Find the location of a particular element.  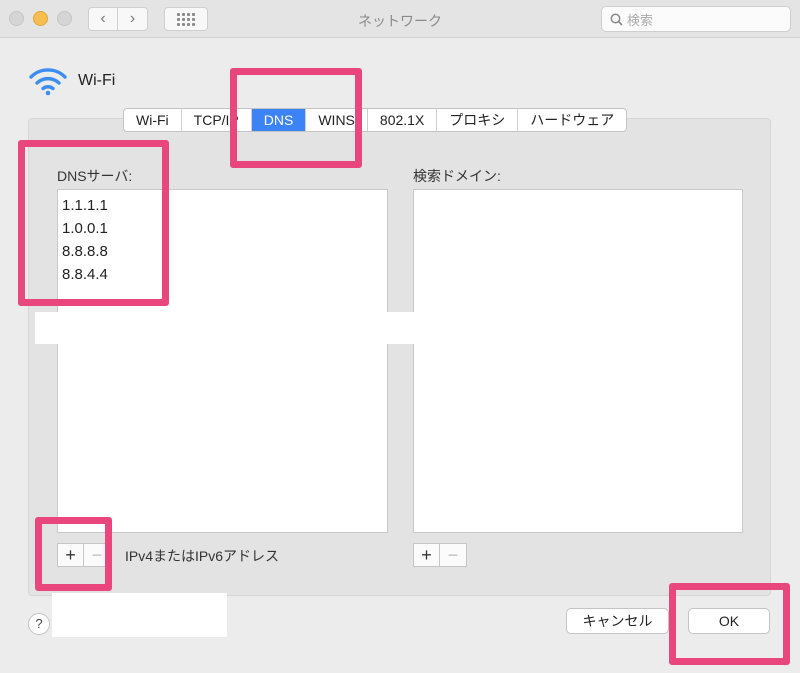

add-search-domain-button: + is located at coordinates (426, 555).